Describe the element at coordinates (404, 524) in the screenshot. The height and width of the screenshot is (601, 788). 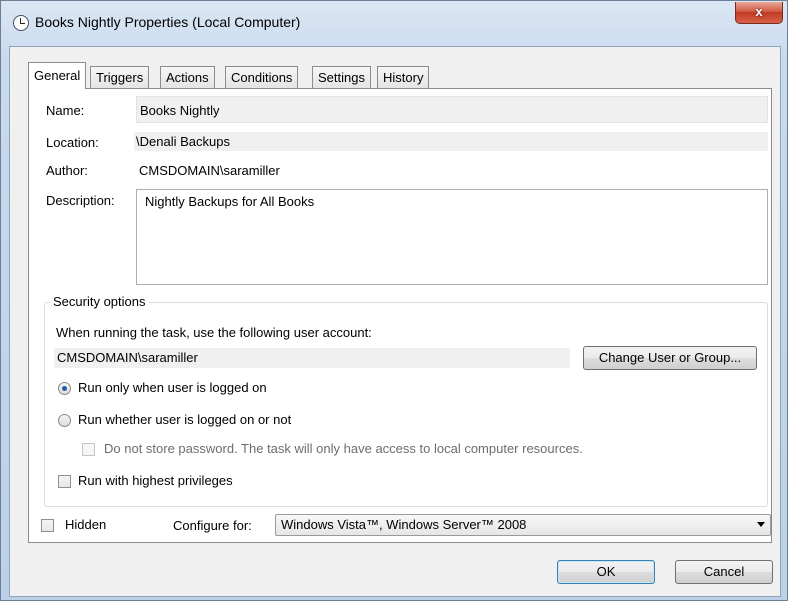
I see `configure-for-value: Windows Vista™, Windows Server™ 2008` at that location.